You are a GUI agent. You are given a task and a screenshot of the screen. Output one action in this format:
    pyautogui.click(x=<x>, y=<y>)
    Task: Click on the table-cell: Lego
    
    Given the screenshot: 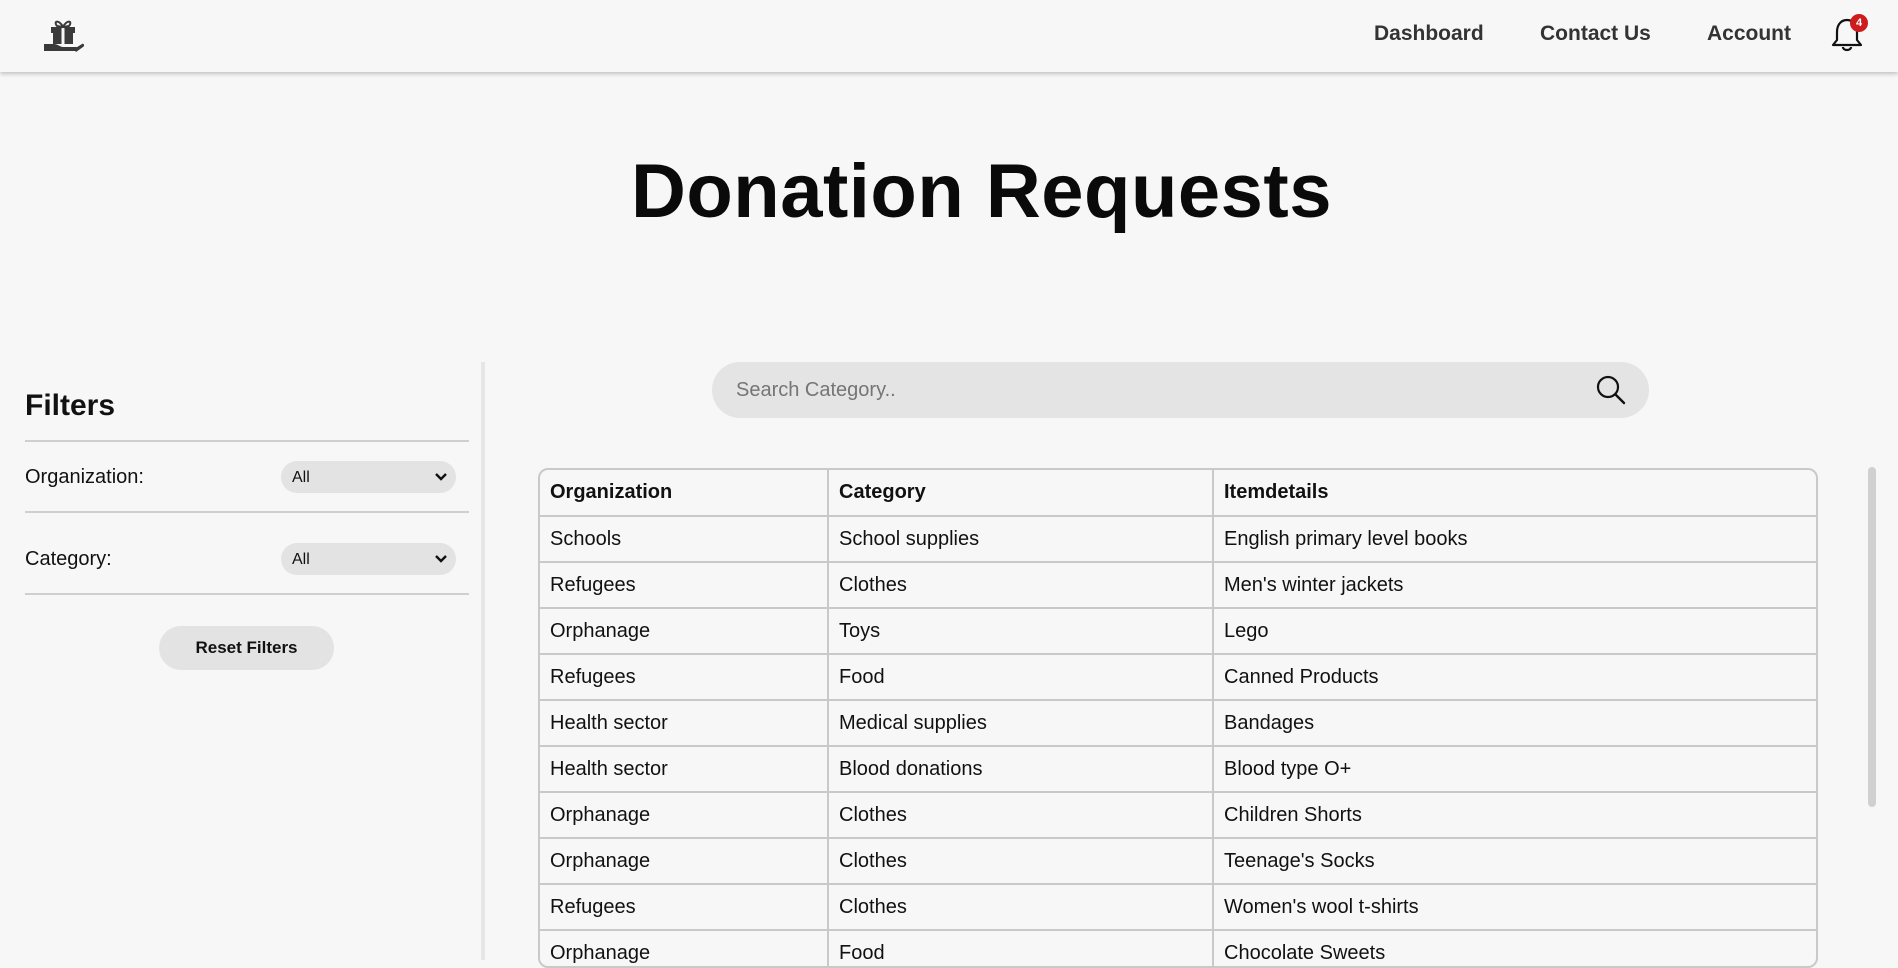 What is the action you would take?
    pyautogui.click(x=1514, y=631)
    